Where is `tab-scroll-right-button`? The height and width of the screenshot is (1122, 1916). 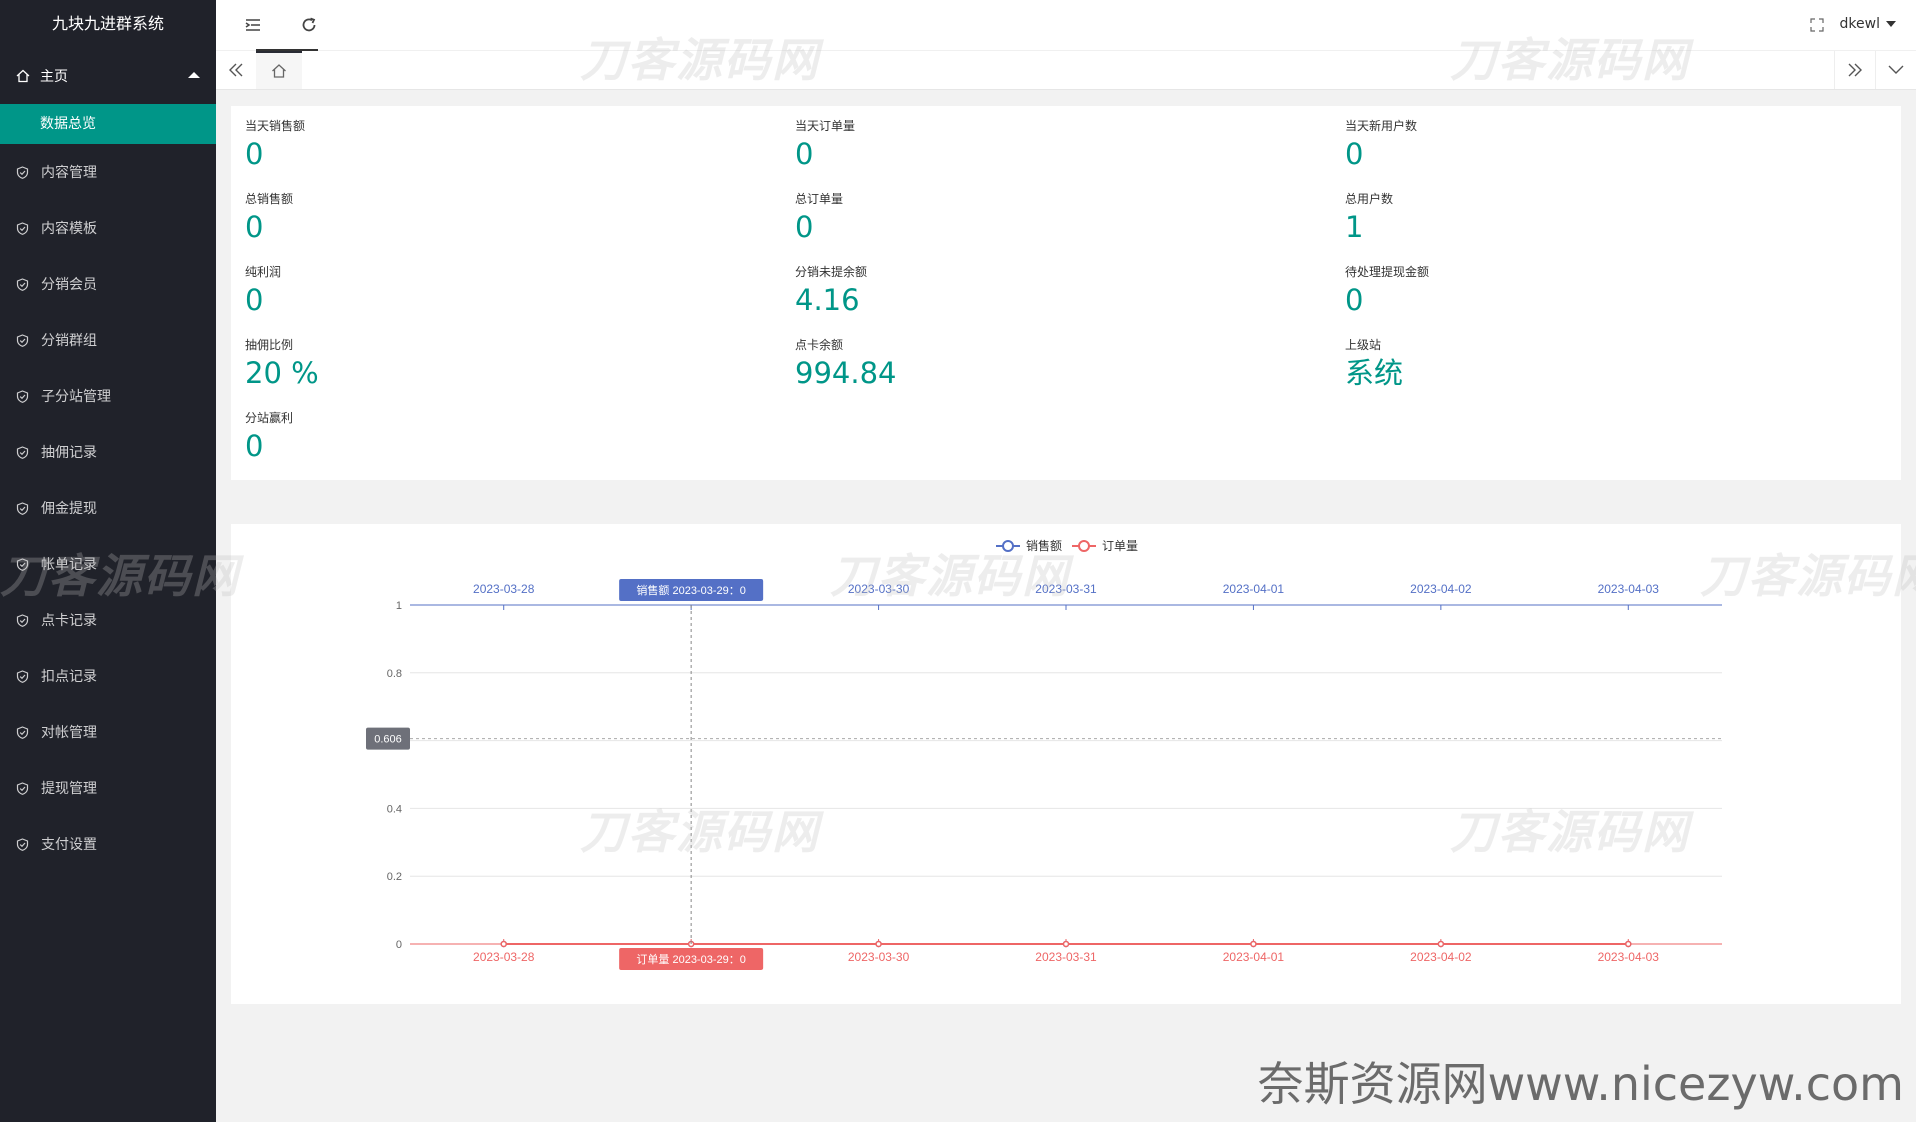
tab-scroll-right-button is located at coordinates (1855, 70).